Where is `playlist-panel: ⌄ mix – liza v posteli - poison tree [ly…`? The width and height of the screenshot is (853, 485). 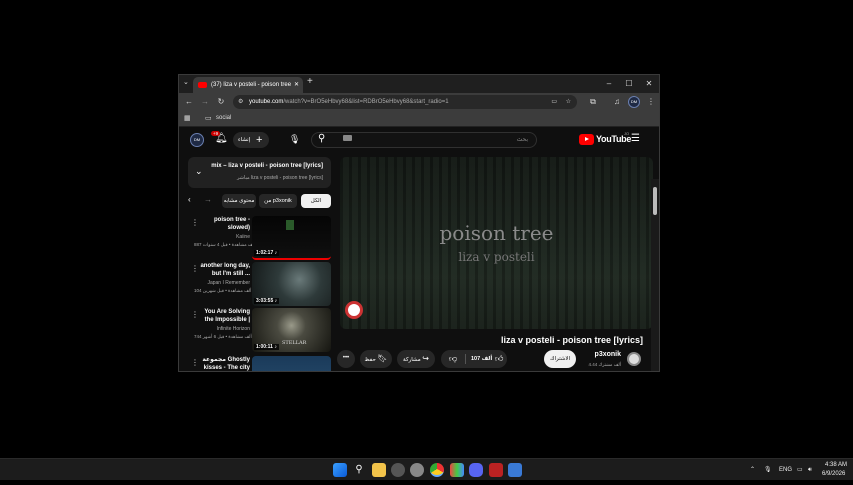
playlist-panel: ⌄ mix – liza v posteli - poison tree [ly… is located at coordinates (259, 172).